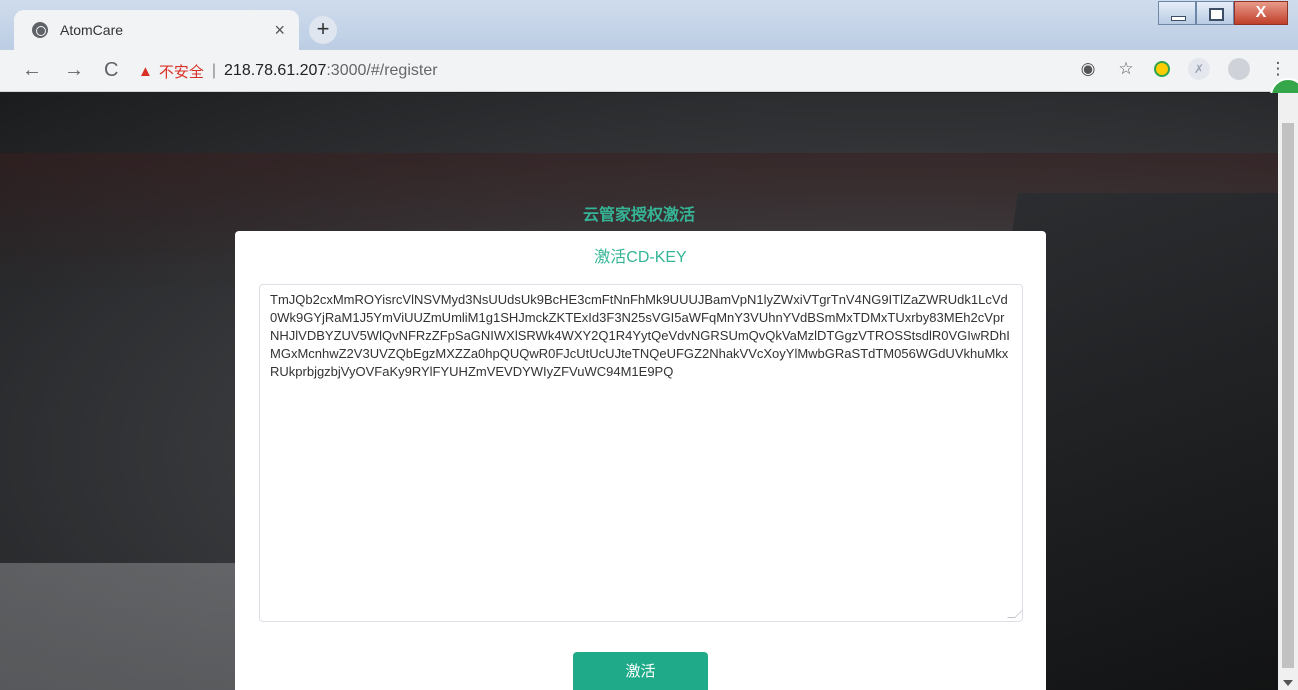 The image size is (1298, 690). What do you see at coordinates (649, 25) in the screenshot?
I see `browser-titlebar: AtomCare × + X` at bounding box center [649, 25].